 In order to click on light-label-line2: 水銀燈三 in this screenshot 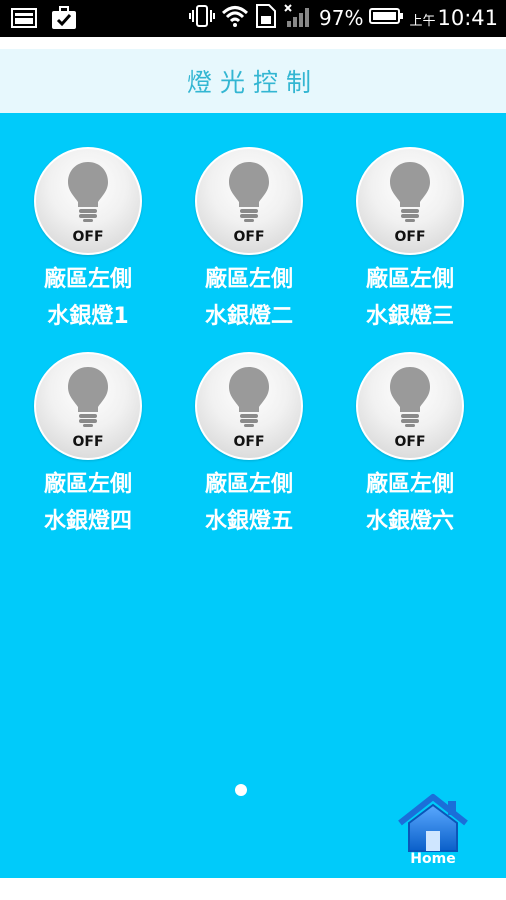, I will do `click(409, 316)`.